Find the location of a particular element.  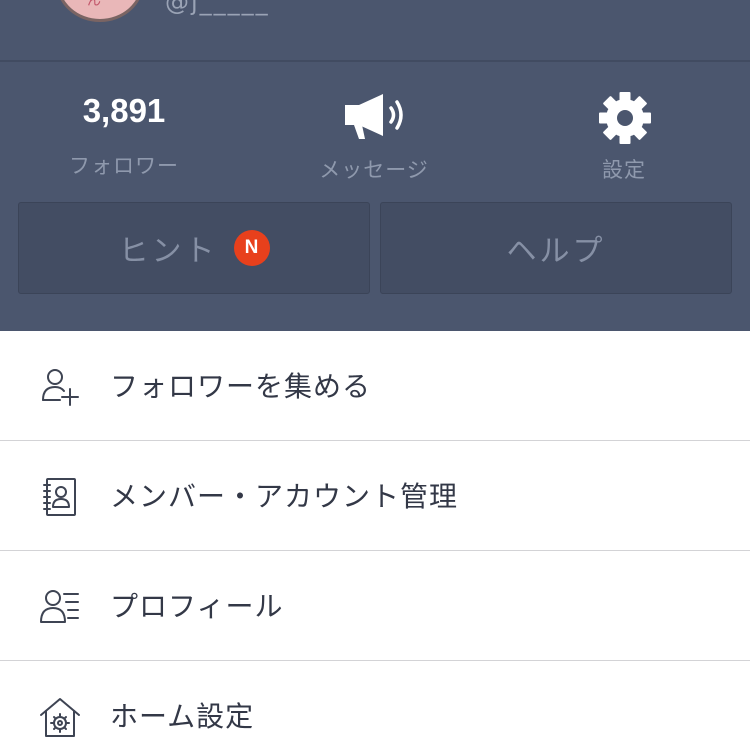

account-subtitle: @j_____ is located at coordinates (217, 8).